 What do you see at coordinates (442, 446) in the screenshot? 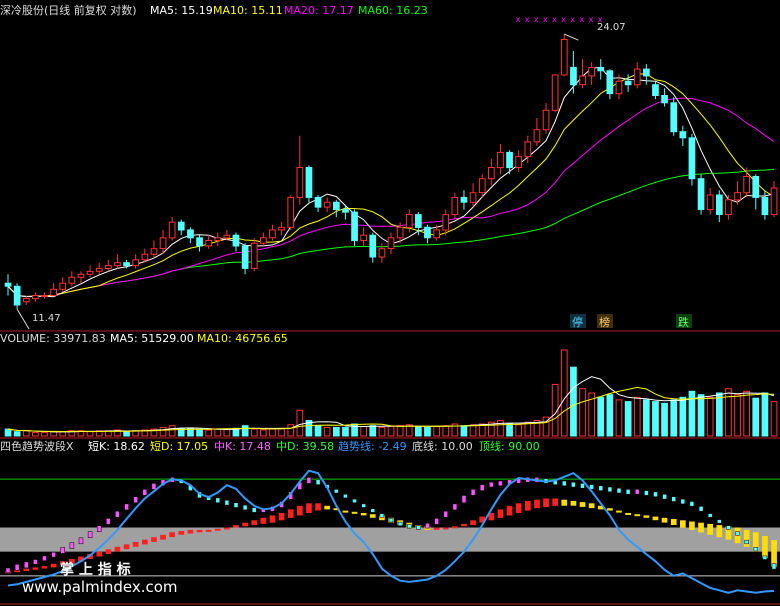
I see `bottom-line-label: 底线: 10.00` at bounding box center [442, 446].